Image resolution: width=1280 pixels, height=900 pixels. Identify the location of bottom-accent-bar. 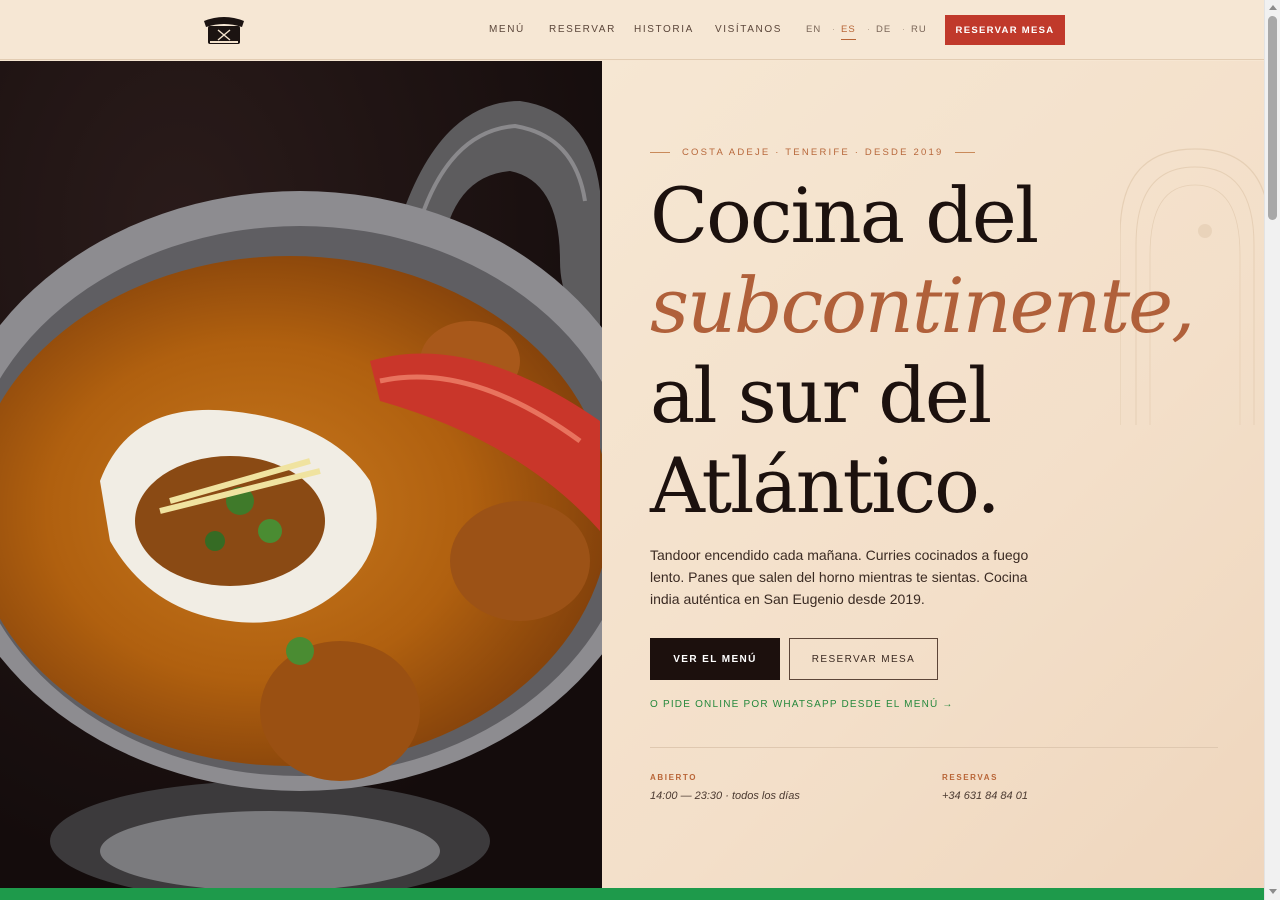
(632, 894).